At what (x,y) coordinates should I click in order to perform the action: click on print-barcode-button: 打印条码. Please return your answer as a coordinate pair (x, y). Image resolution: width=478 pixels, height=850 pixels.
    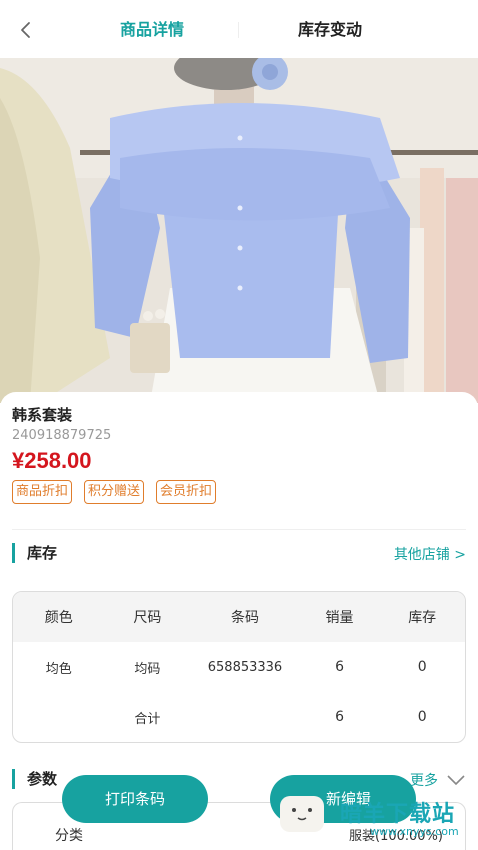
    Looking at the image, I should click on (135, 799).